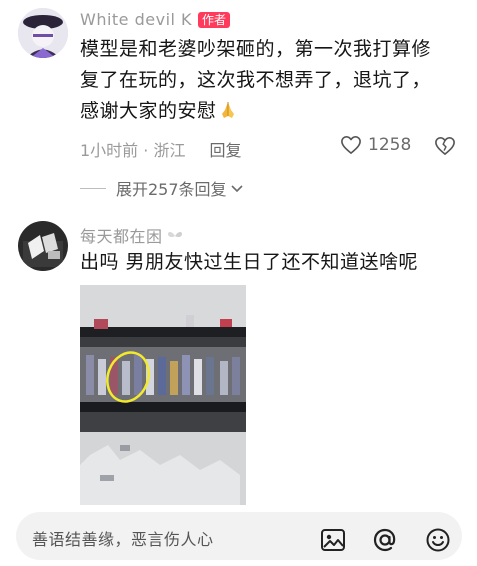  Describe the element at coordinates (214, 19) in the screenshot. I see `author-badge: 作者` at that location.